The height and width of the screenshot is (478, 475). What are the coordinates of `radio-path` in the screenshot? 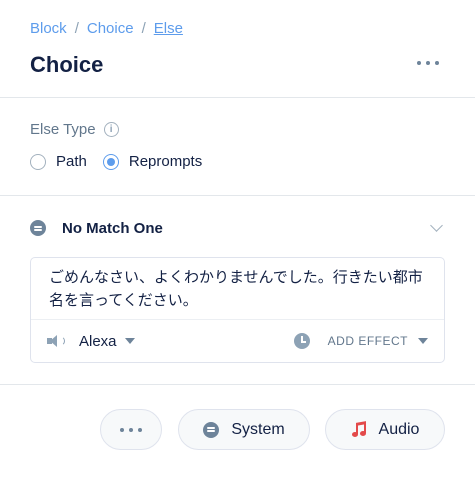 It's located at (38, 161).